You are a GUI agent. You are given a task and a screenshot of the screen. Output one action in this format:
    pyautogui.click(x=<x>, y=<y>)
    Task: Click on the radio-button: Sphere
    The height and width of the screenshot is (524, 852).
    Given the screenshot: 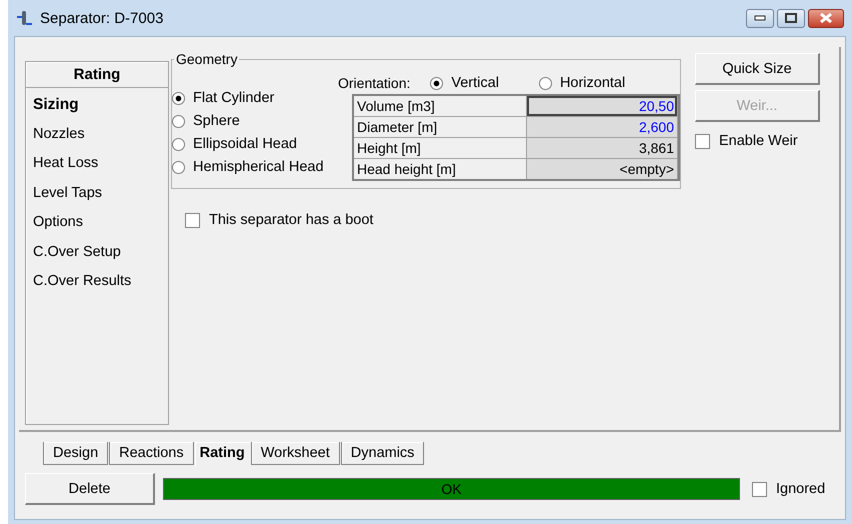 What is the action you would take?
    pyautogui.click(x=206, y=121)
    